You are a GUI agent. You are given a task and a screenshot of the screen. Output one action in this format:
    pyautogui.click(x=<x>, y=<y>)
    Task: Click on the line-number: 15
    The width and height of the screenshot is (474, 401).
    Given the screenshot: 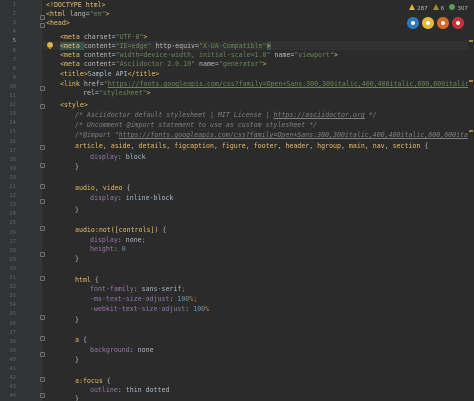 What is the action you would take?
    pyautogui.click(x=12, y=132)
    